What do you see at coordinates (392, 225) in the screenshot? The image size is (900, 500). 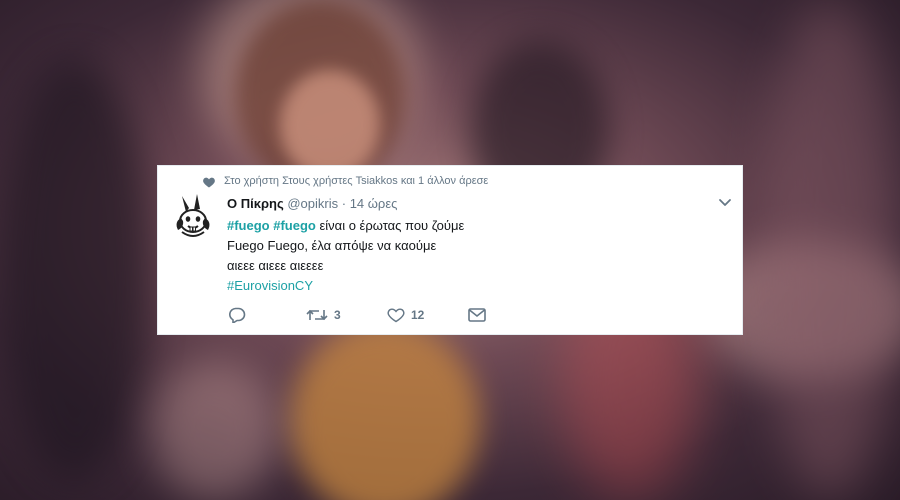 I see `text-segment: είναι ο έρωτας που ζούμε` at bounding box center [392, 225].